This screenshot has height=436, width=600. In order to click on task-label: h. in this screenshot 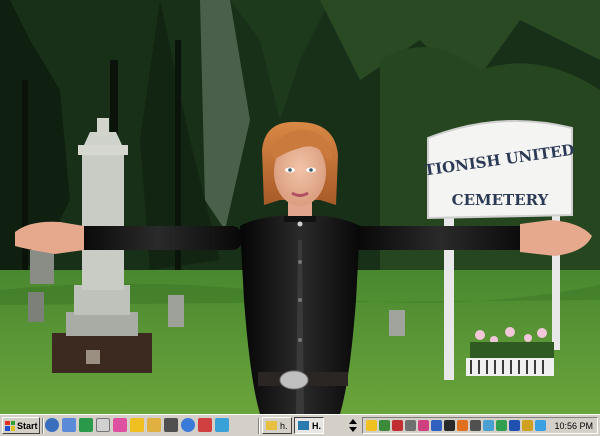, I will do `click(284, 425)`.